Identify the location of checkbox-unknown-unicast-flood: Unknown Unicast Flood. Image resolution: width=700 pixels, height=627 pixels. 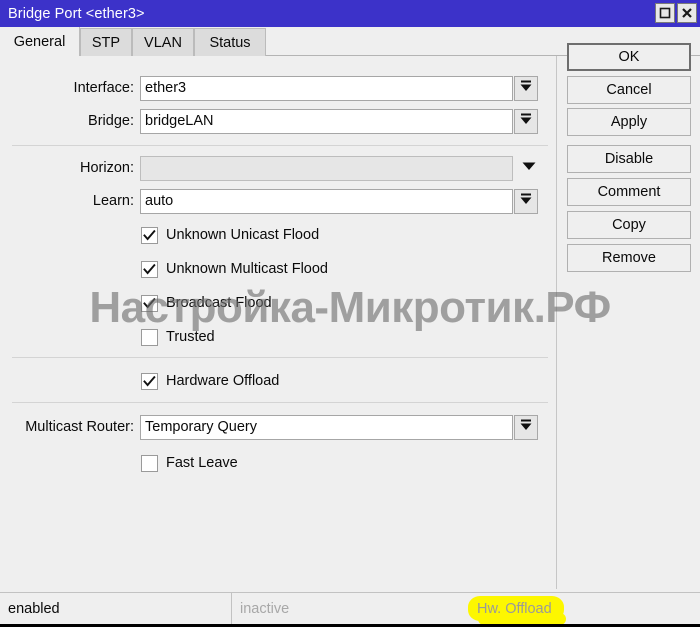
(230, 235).